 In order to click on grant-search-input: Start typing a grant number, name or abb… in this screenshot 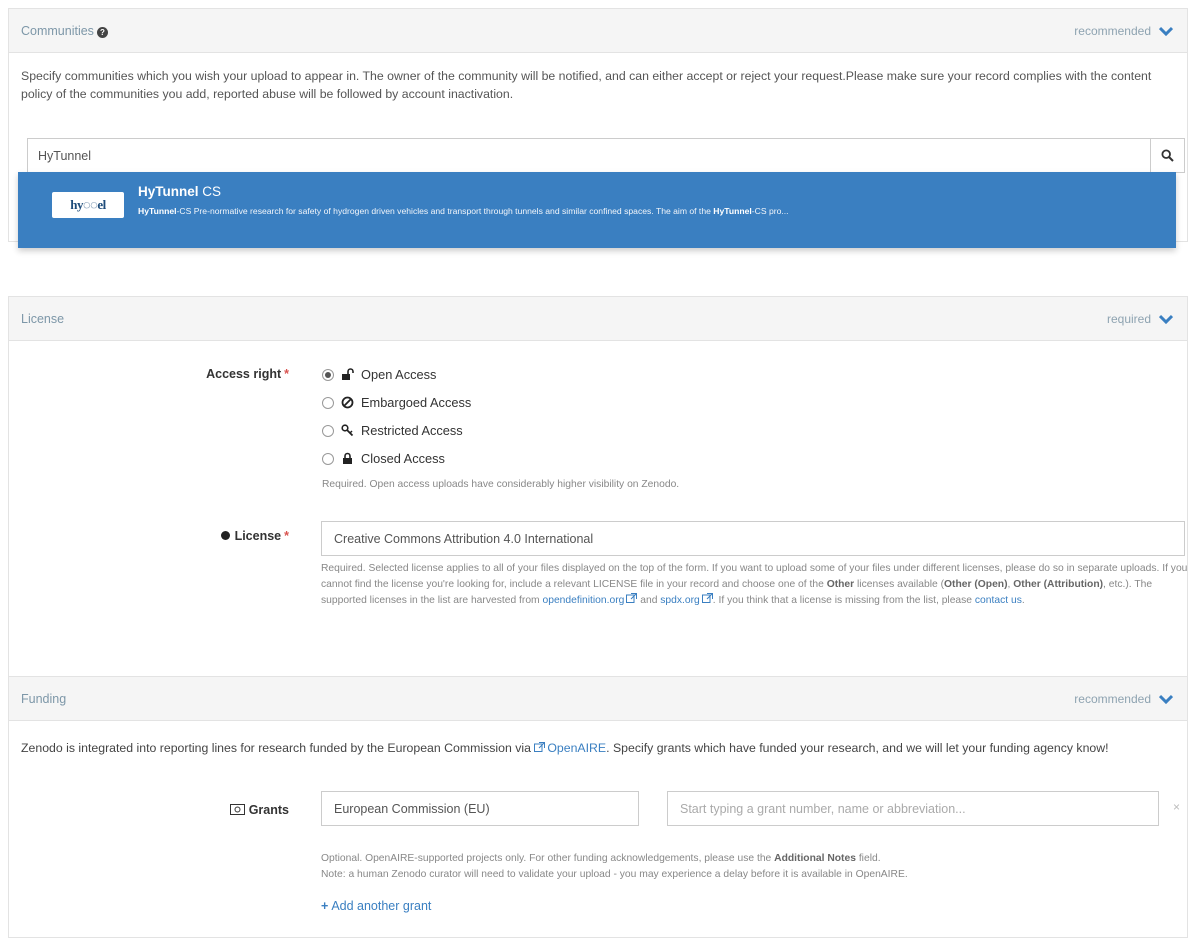, I will do `click(913, 808)`.